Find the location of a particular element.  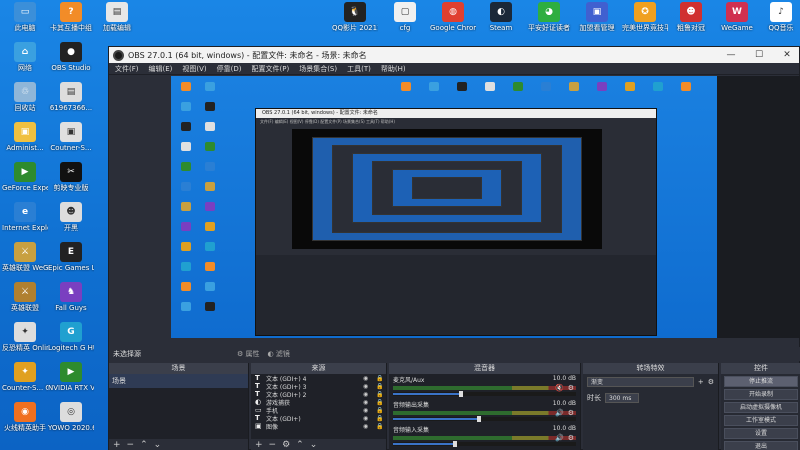

desktop-icon: ☻ 粗鲁对冠 is located at coordinates (691, 17).